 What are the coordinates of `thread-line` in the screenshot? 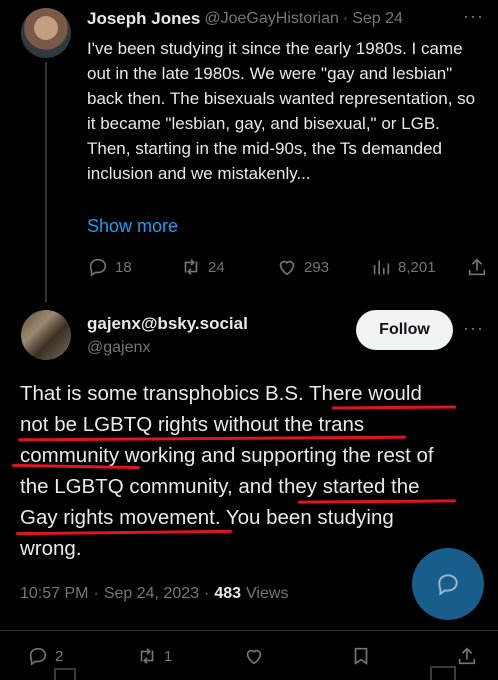 It's located at (46, 182).